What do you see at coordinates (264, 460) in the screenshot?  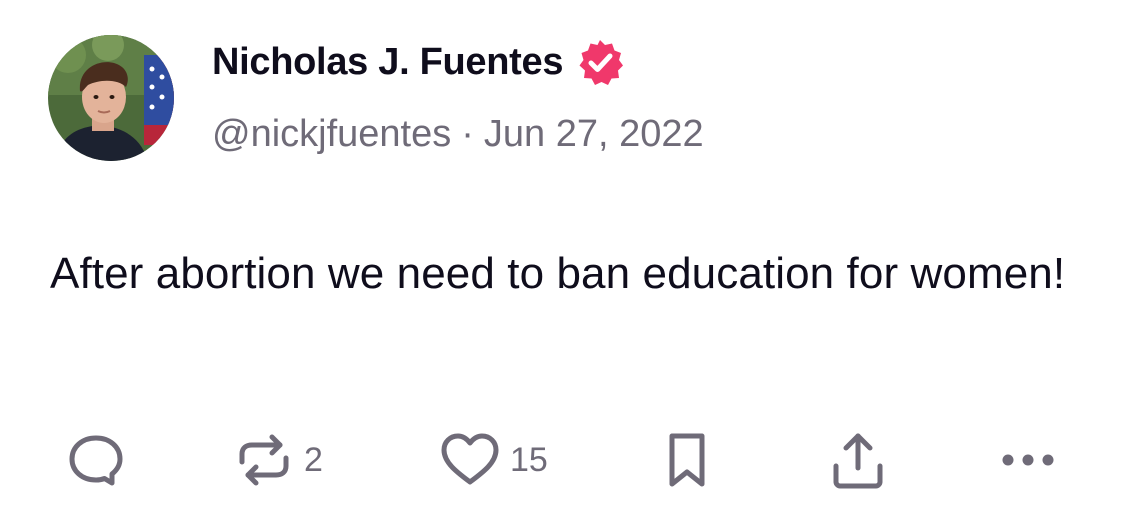 I see `repost-icon` at bounding box center [264, 460].